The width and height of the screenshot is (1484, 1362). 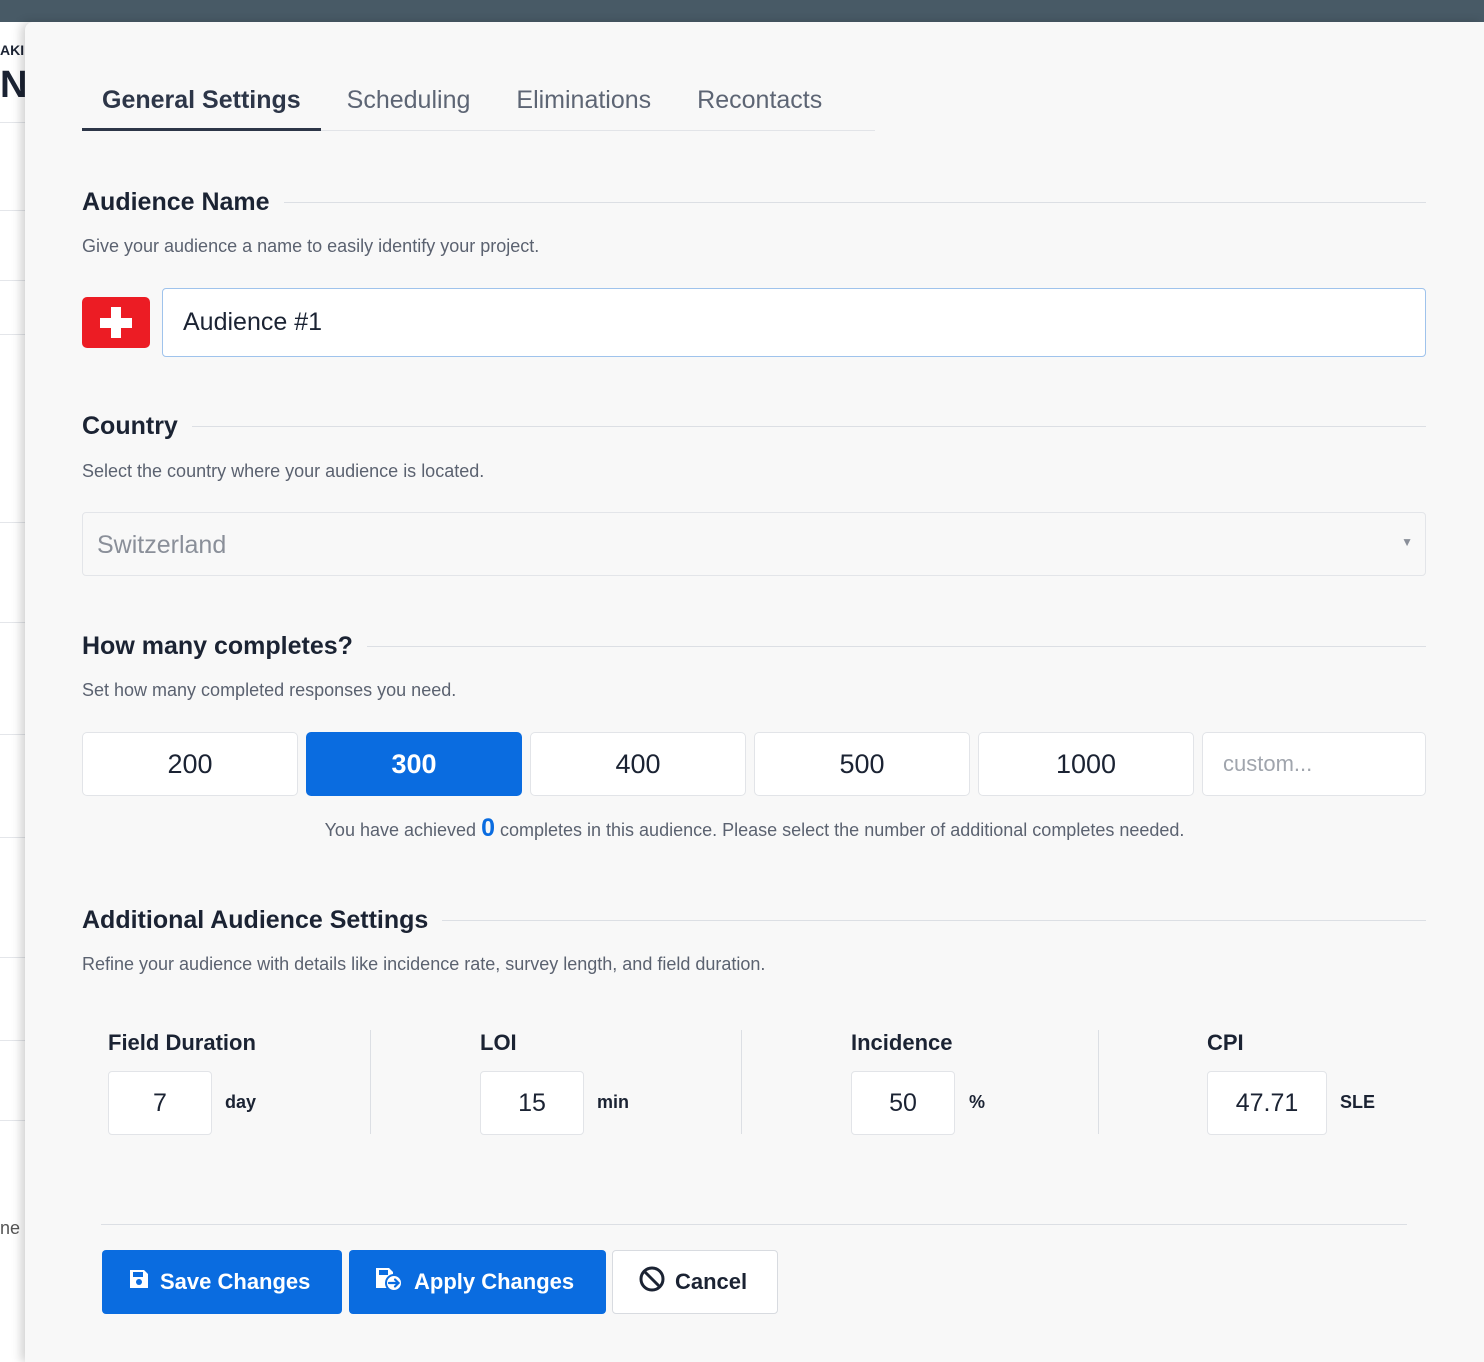 I want to click on chevron-down-icon: ▼, so click(x=1407, y=542).